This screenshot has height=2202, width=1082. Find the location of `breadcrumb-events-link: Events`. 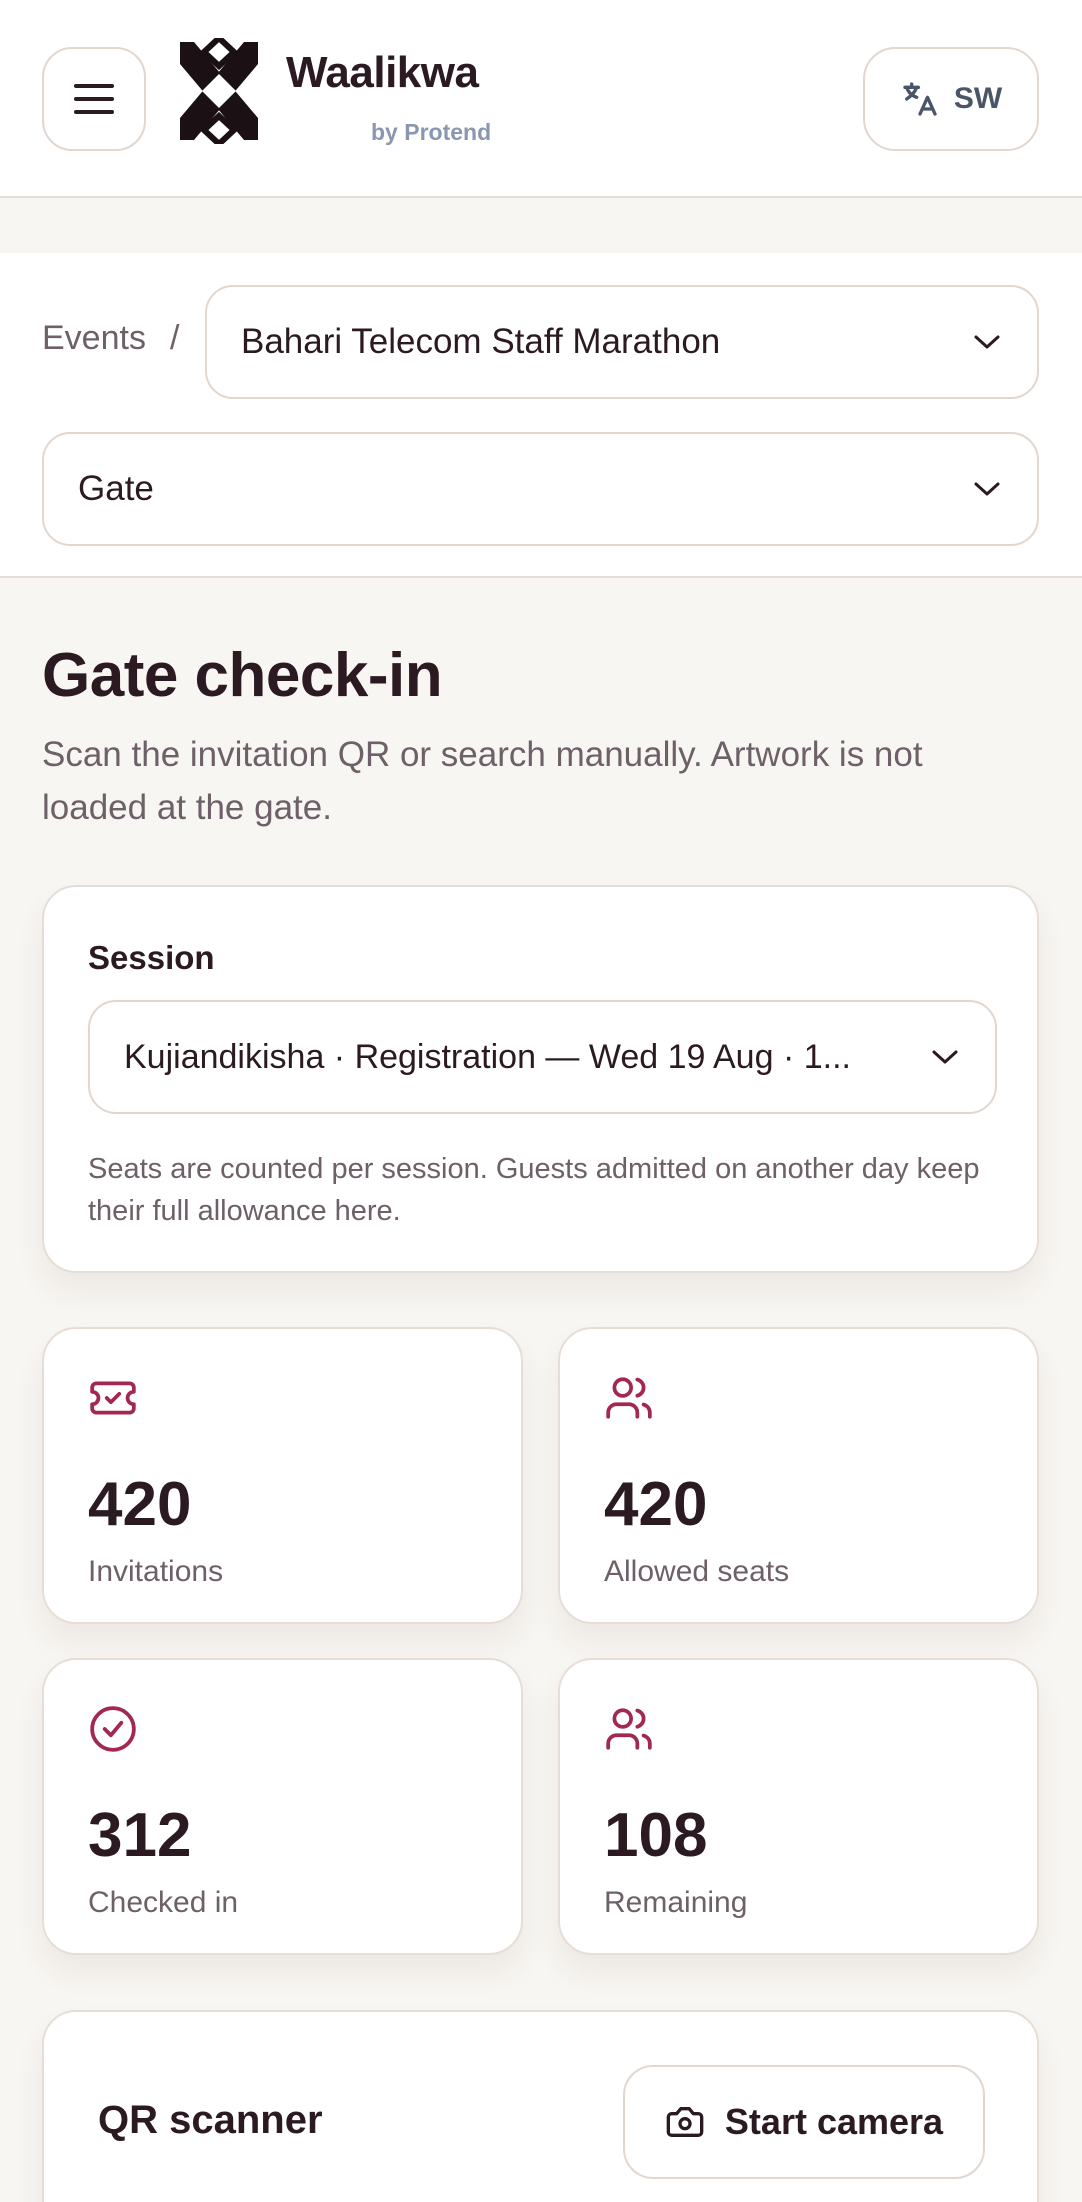

breadcrumb-events-link: Events is located at coordinates (94, 338).